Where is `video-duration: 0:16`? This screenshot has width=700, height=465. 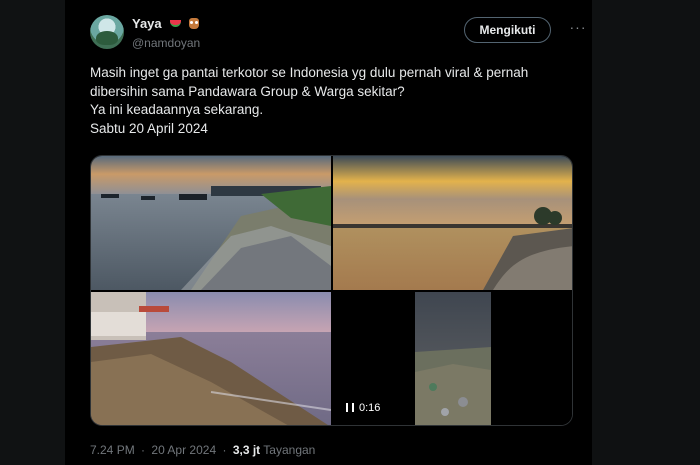 video-duration: 0:16 is located at coordinates (370, 408).